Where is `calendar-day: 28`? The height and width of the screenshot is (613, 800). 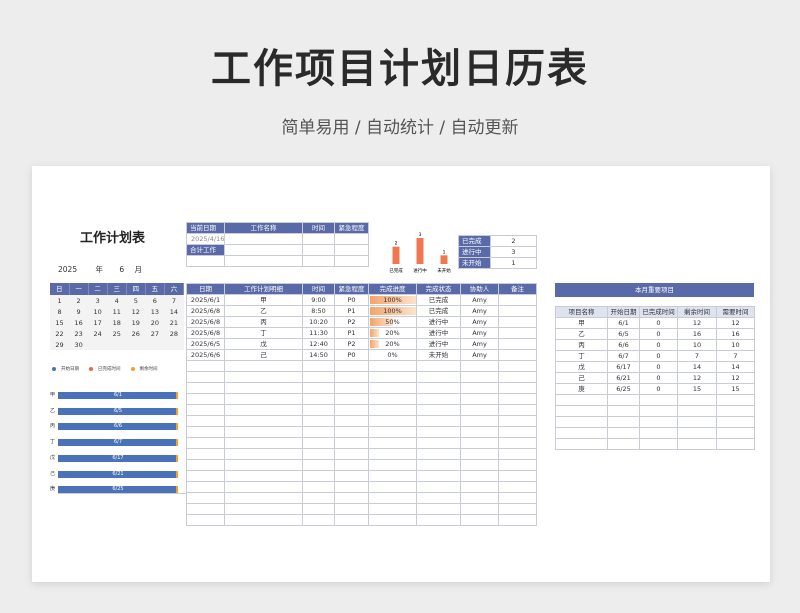 calendar-day: 28 is located at coordinates (174, 333).